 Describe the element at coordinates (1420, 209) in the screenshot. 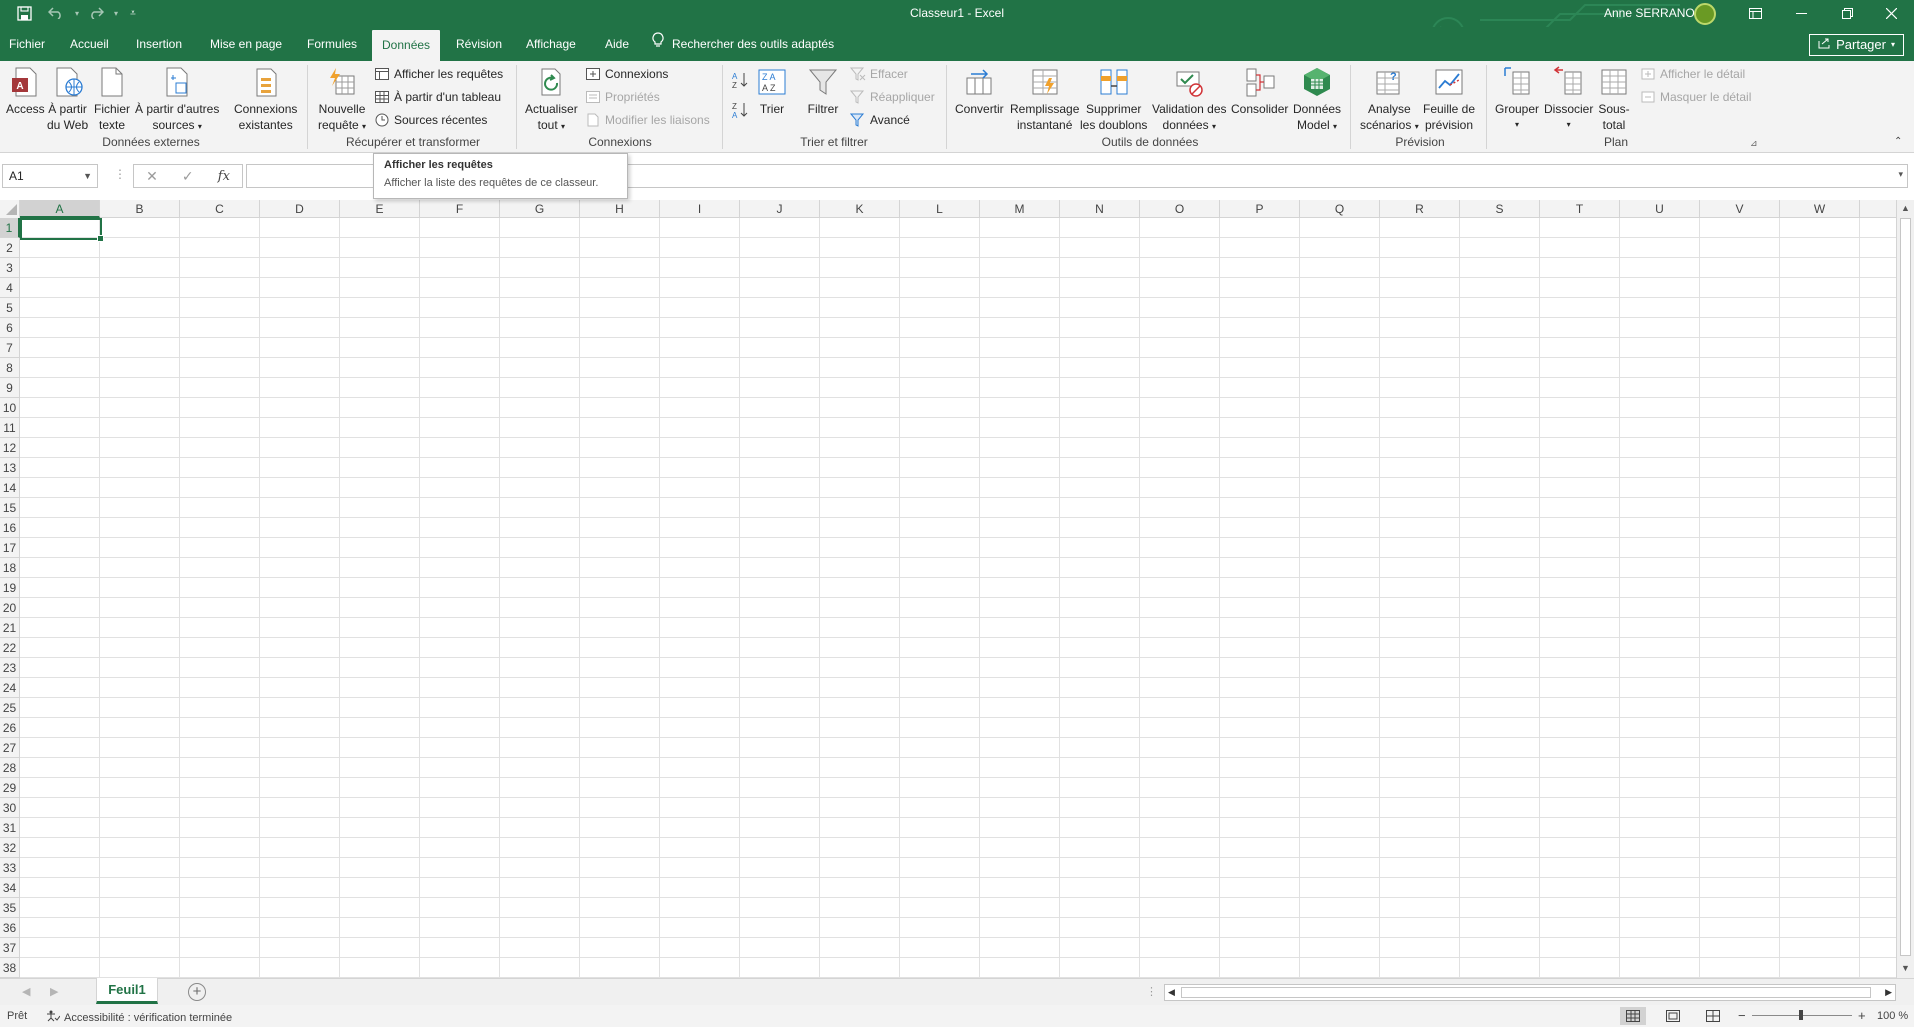

I see `column-header-r: R` at that location.